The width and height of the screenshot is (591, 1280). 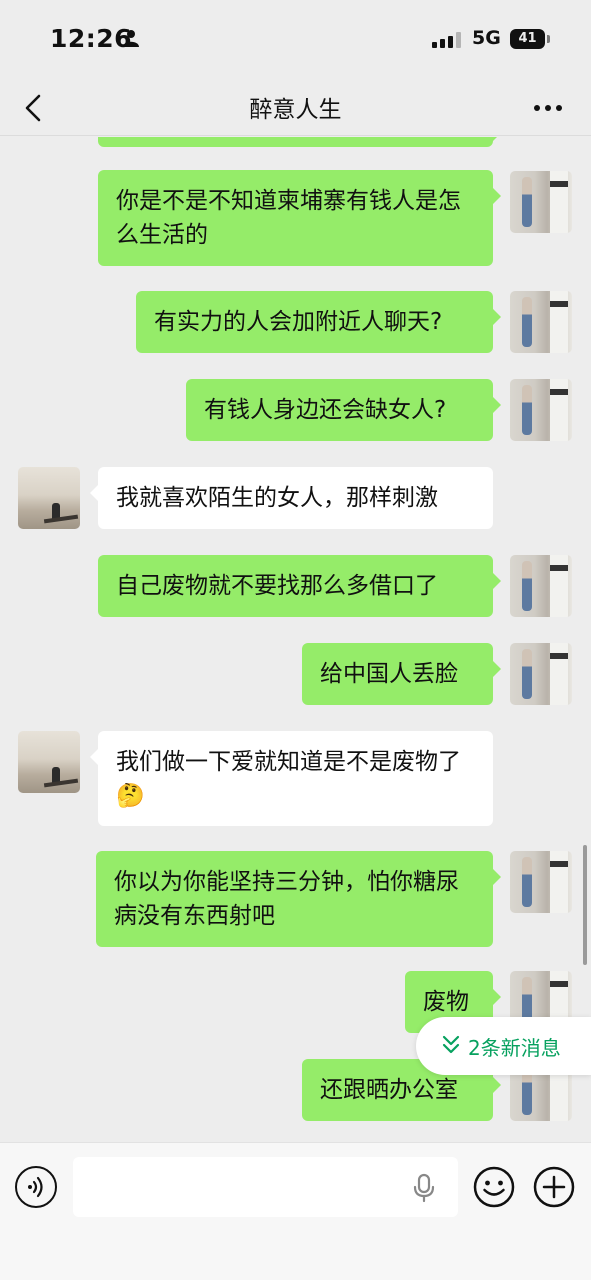 I want to click on battery-icon: 41, so click(x=527, y=39).